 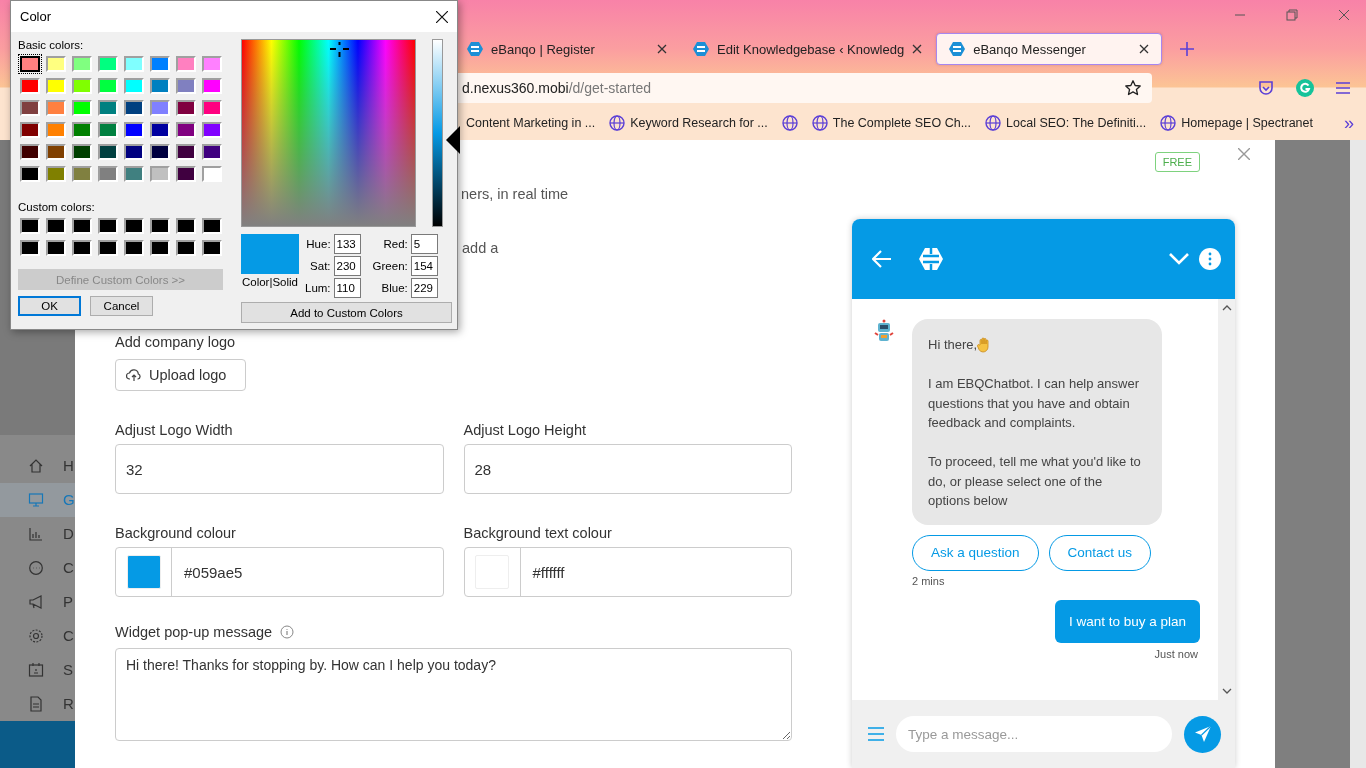 I want to click on input-field: 154, so click(x=424, y=266).